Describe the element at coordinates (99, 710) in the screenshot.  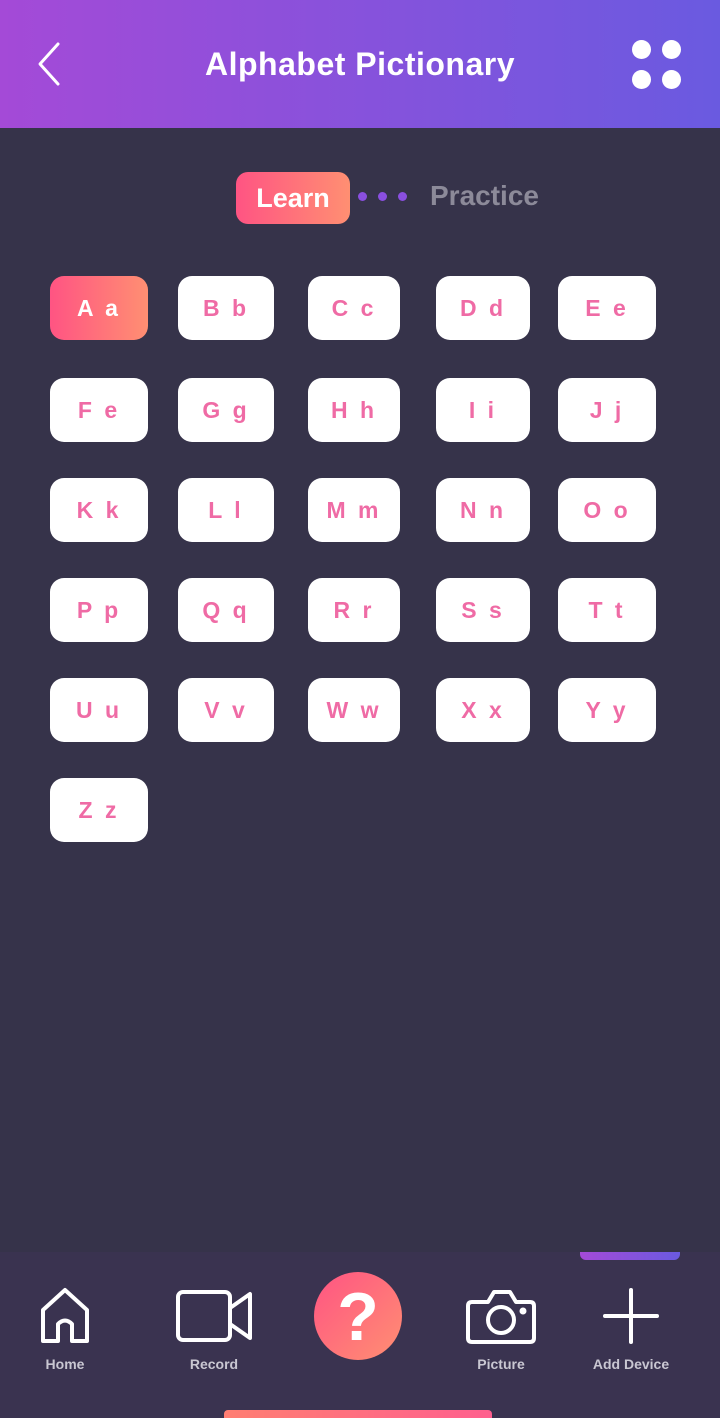
I see `letter-button-u: U u` at that location.